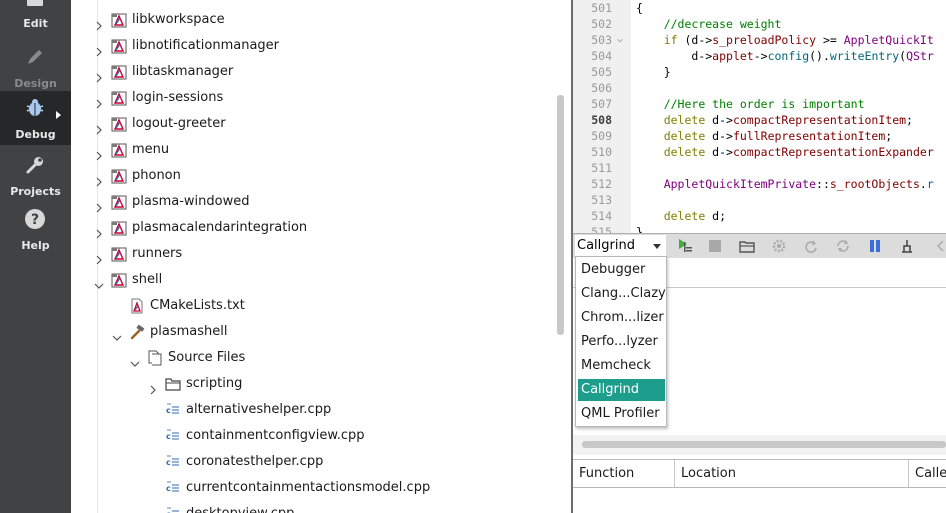 The height and width of the screenshot is (513, 946). I want to click on analyzer-tool-combobox: Callgrind, so click(620, 246).